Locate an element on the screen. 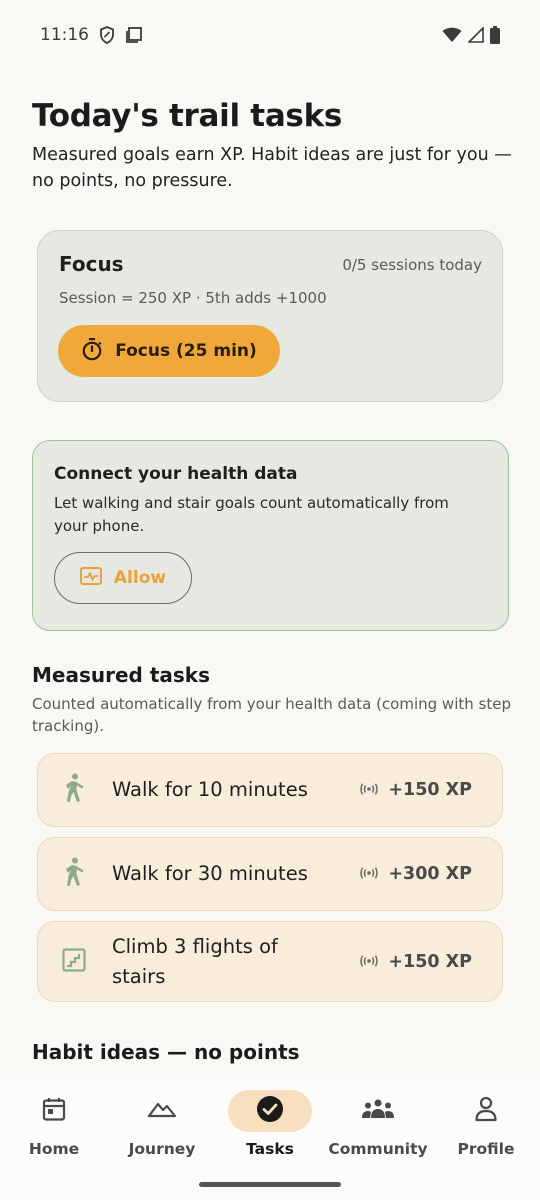  person-icon is located at coordinates (486, 1111).